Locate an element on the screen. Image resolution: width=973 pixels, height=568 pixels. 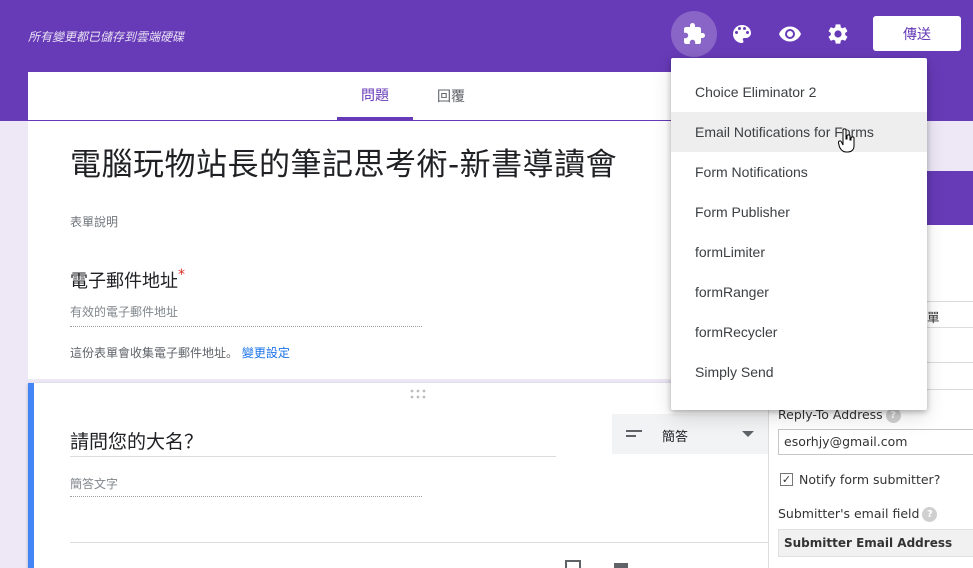
addons-button is located at coordinates (694, 34).